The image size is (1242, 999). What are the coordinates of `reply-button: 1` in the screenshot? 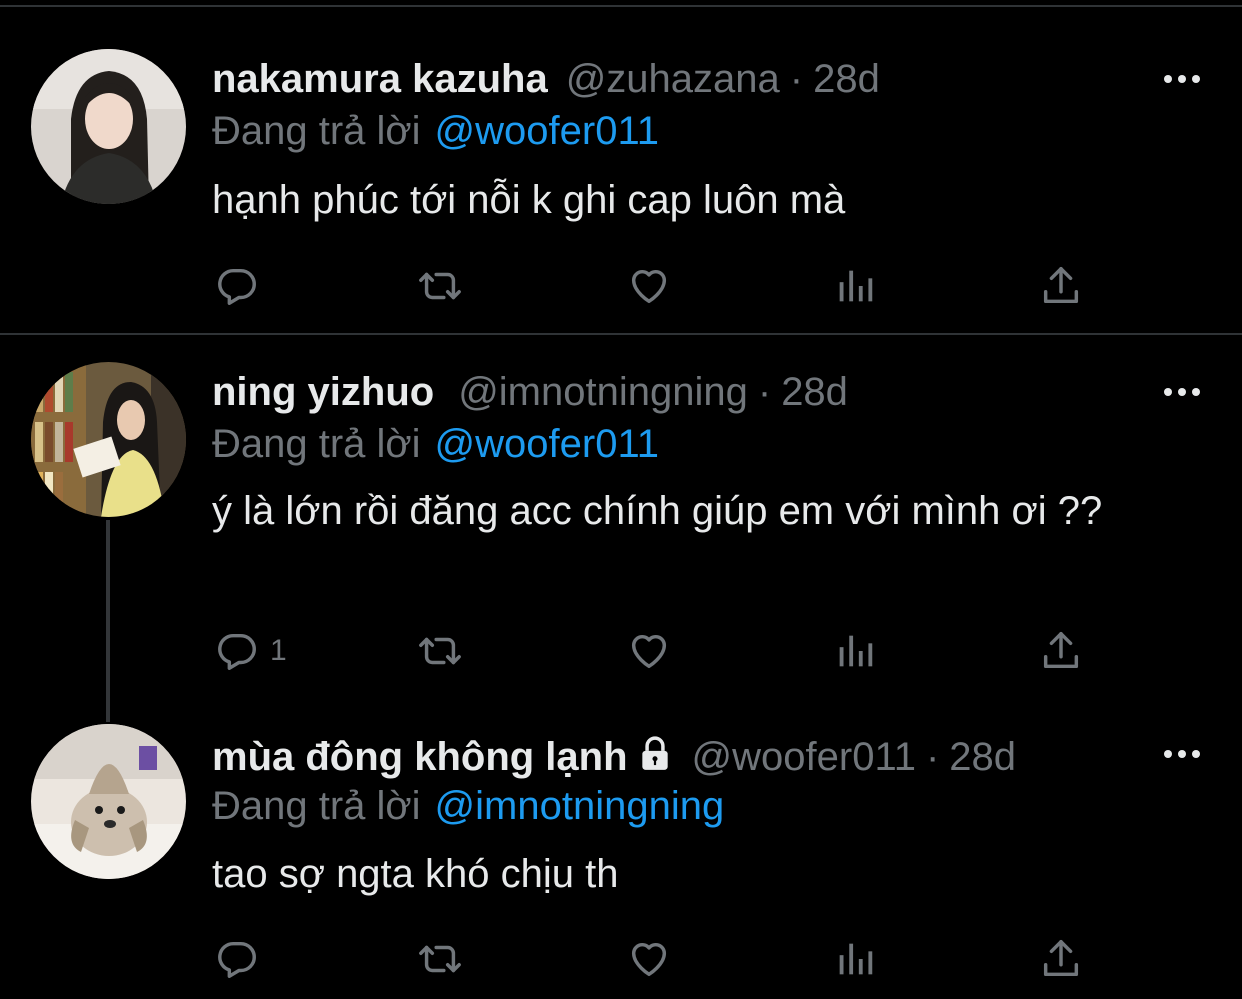 It's located at (250, 651).